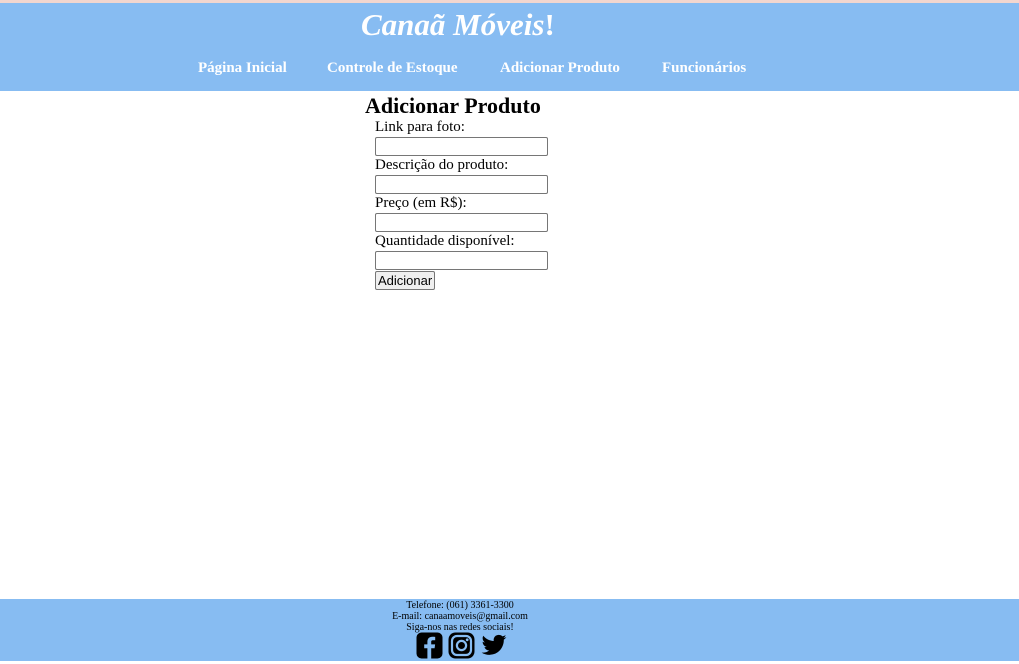 The width and height of the screenshot is (1019, 664). I want to click on nav-link-adicionar-produto: Adicionar Produto, so click(560, 68).